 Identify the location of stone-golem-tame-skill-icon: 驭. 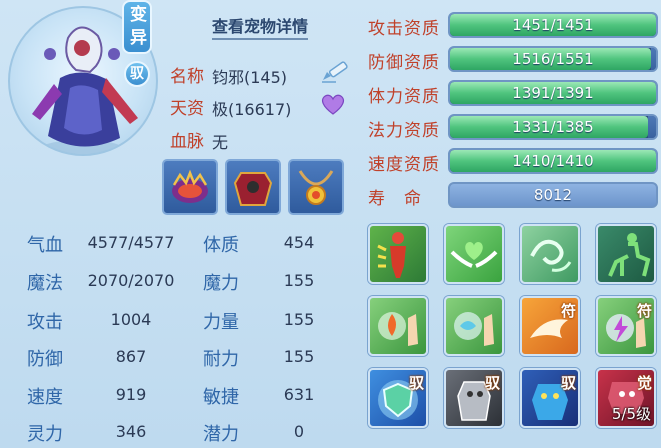
(474, 398).